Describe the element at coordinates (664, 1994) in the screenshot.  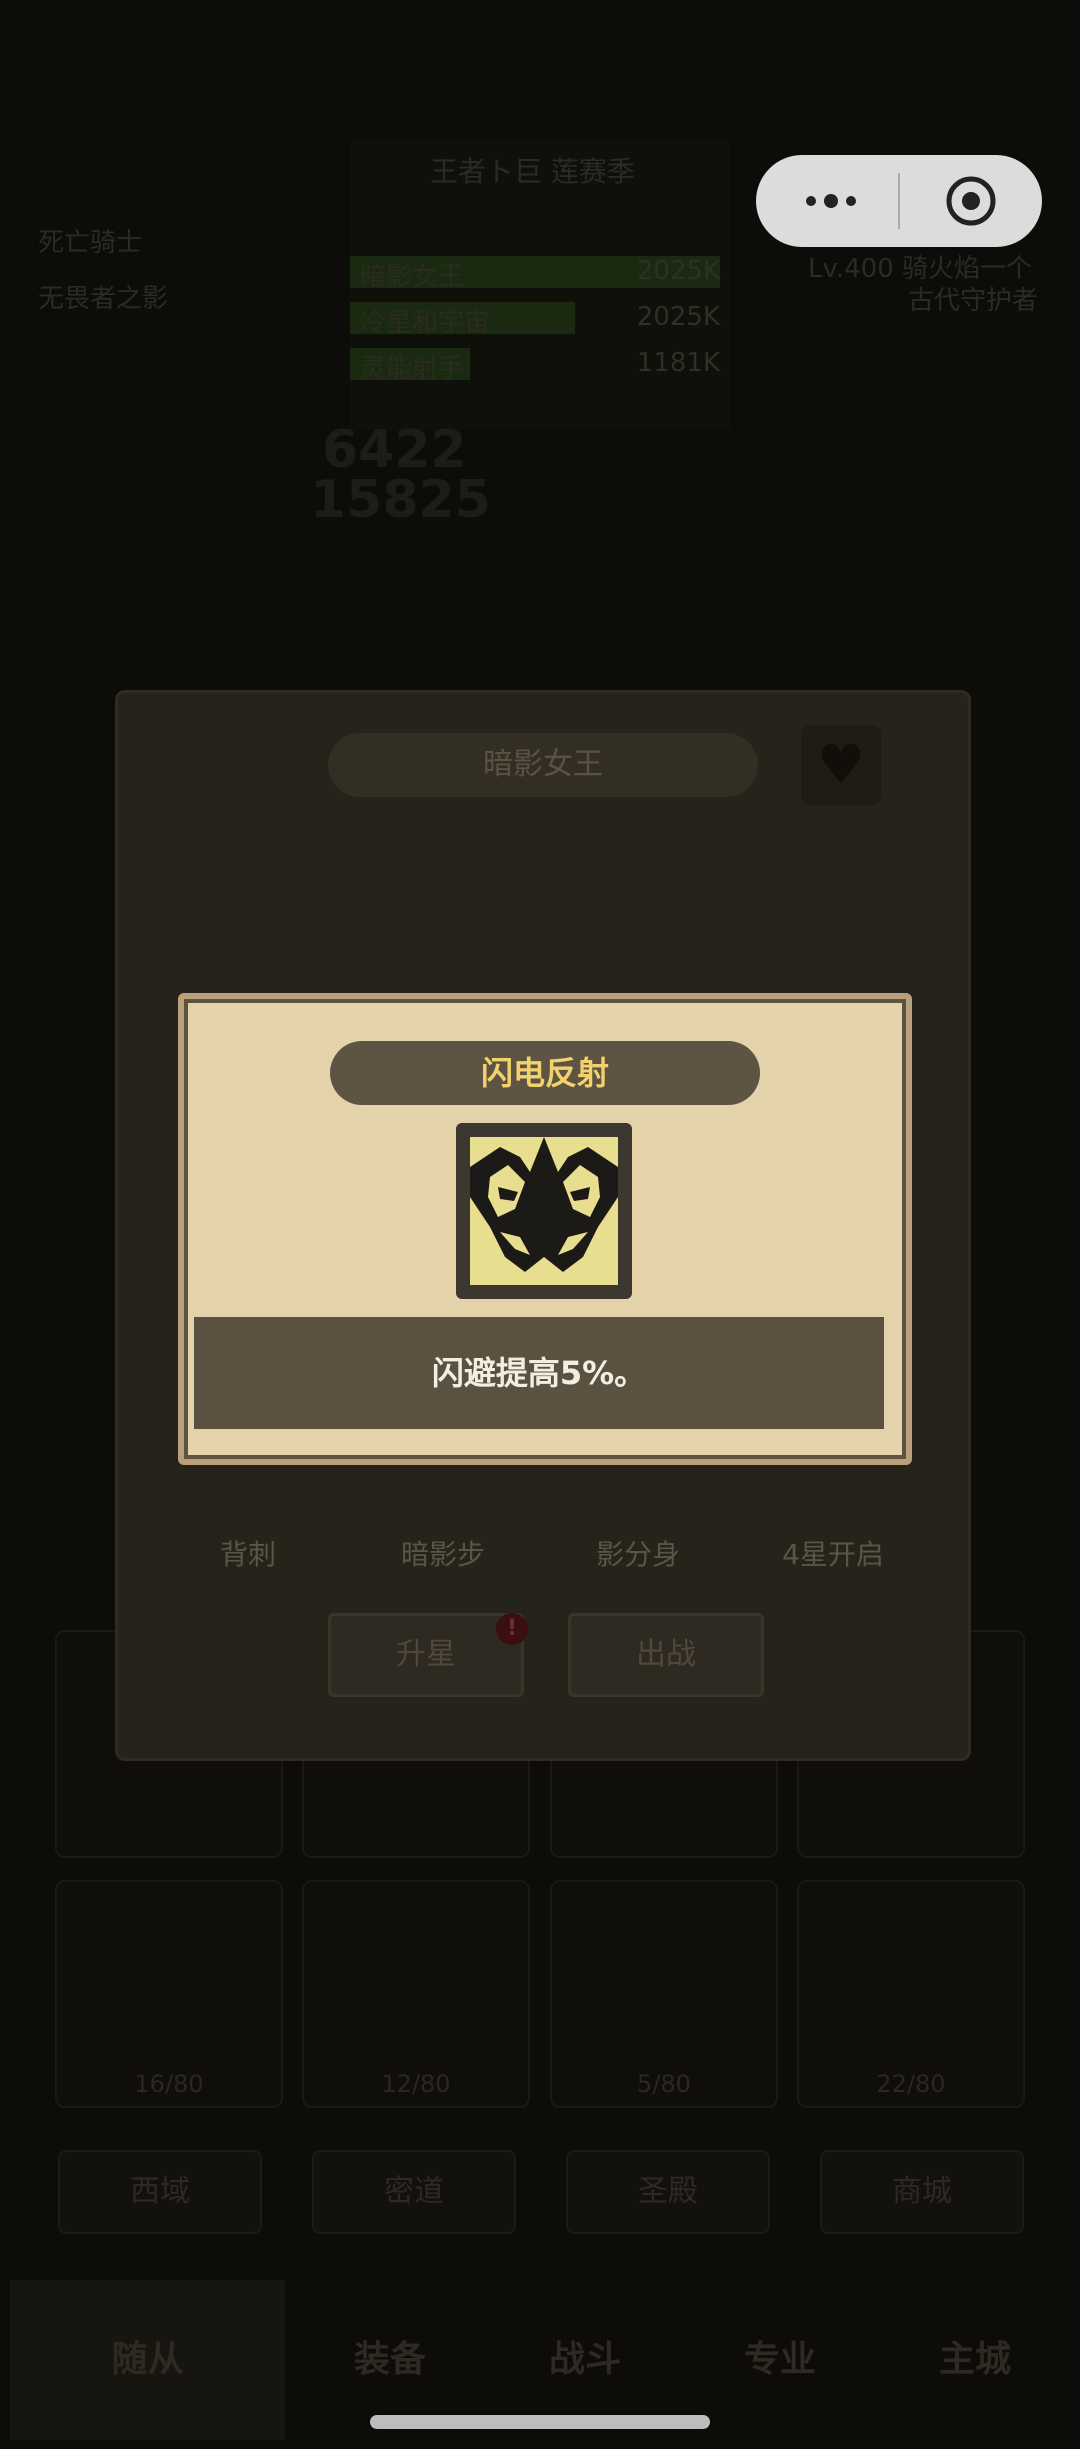
I see `slot: 5/80` at that location.